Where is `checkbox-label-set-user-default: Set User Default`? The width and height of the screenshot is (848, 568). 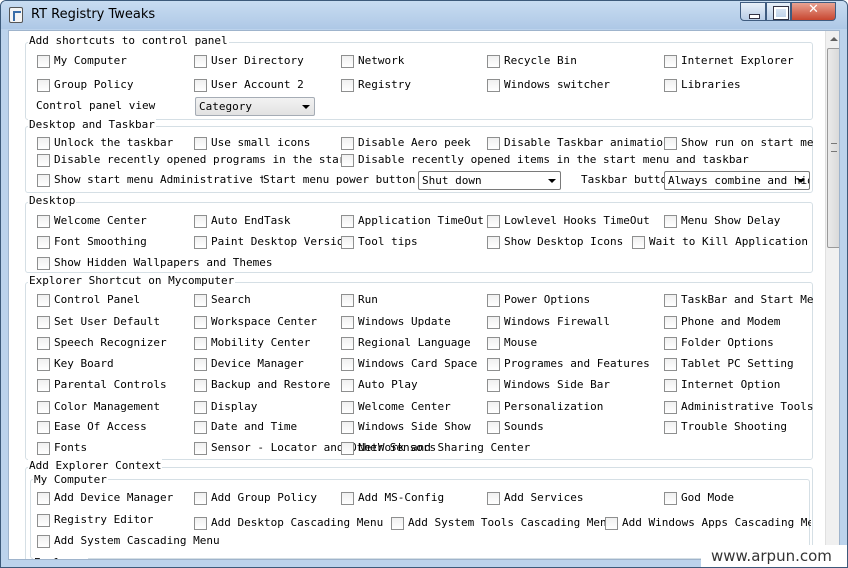 checkbox-label-set-user-default: Set User Default is located at coordinates (107, 321).